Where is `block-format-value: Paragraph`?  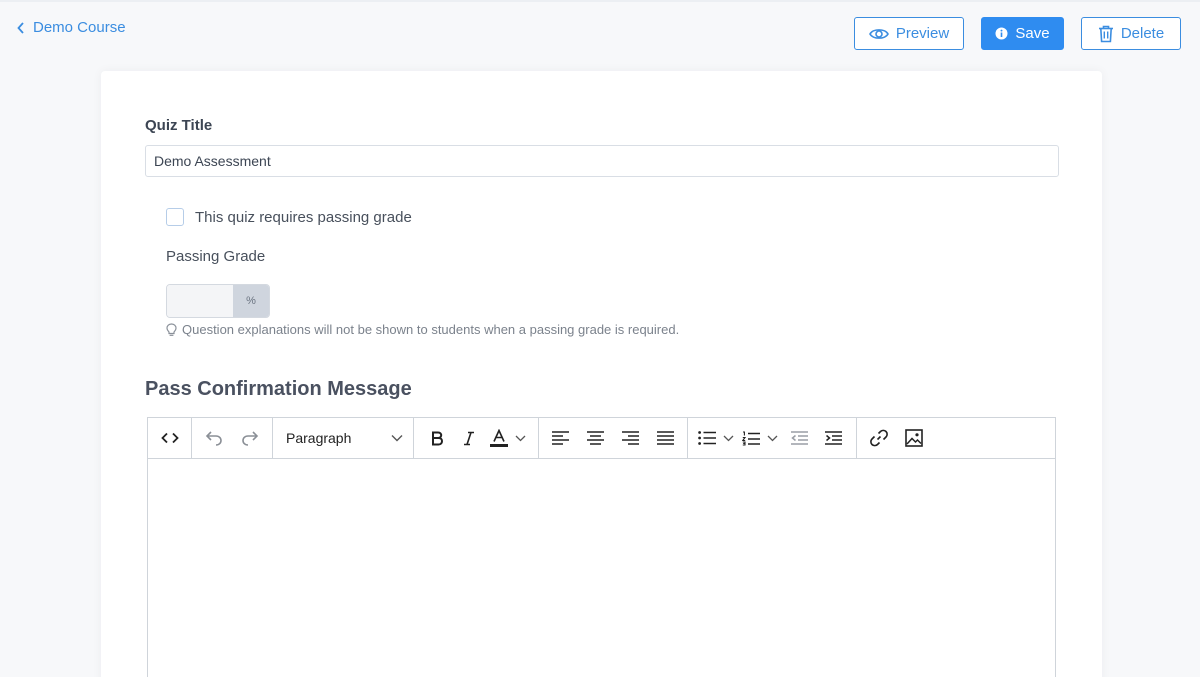 block-format-value: Paragraph is located at coordinates (319, 438).